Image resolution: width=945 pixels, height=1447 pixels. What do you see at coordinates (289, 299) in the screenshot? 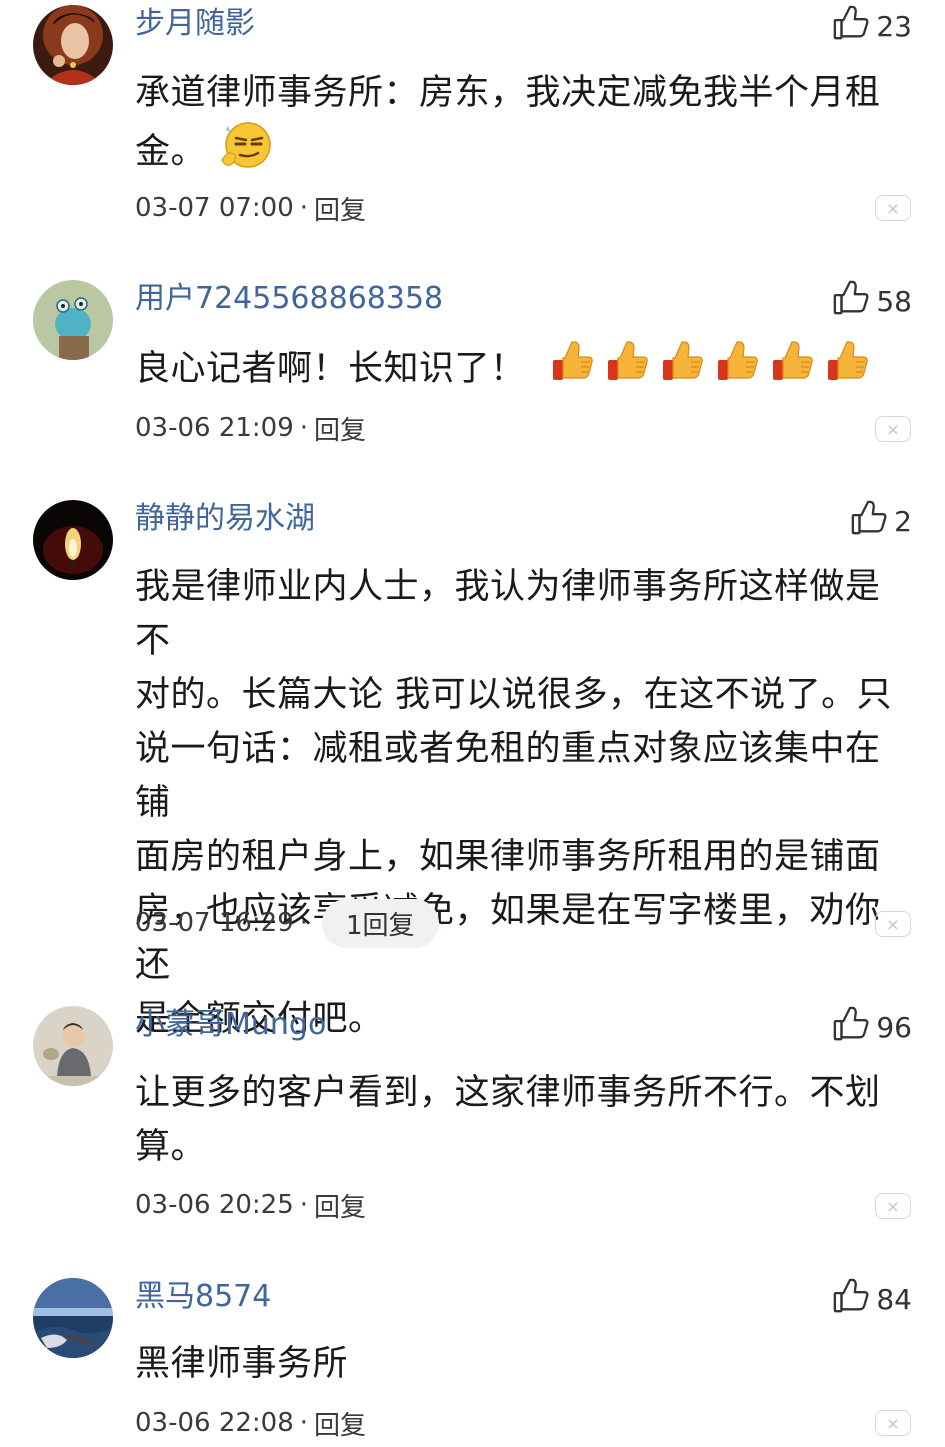
I see `username: 用户7245568868358` at bounding box center [289, 299].